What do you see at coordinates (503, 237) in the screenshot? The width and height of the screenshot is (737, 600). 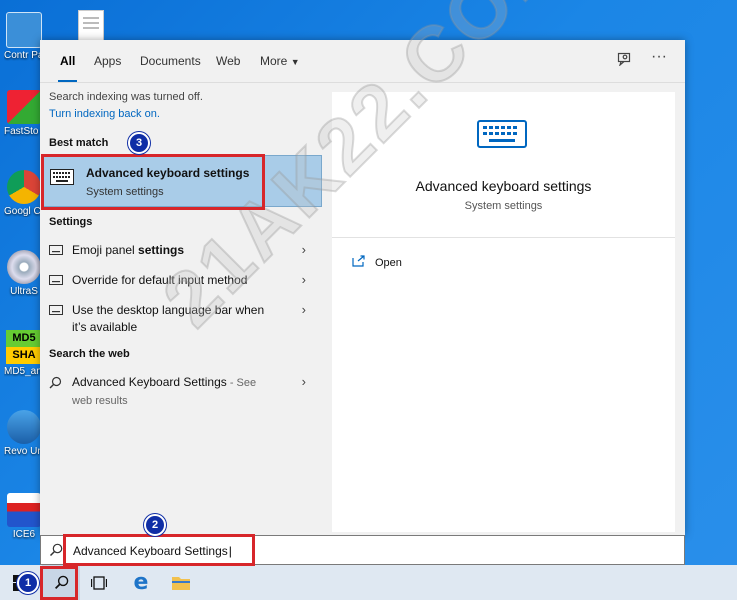 I see `divider` at bounding box center [503, 237].